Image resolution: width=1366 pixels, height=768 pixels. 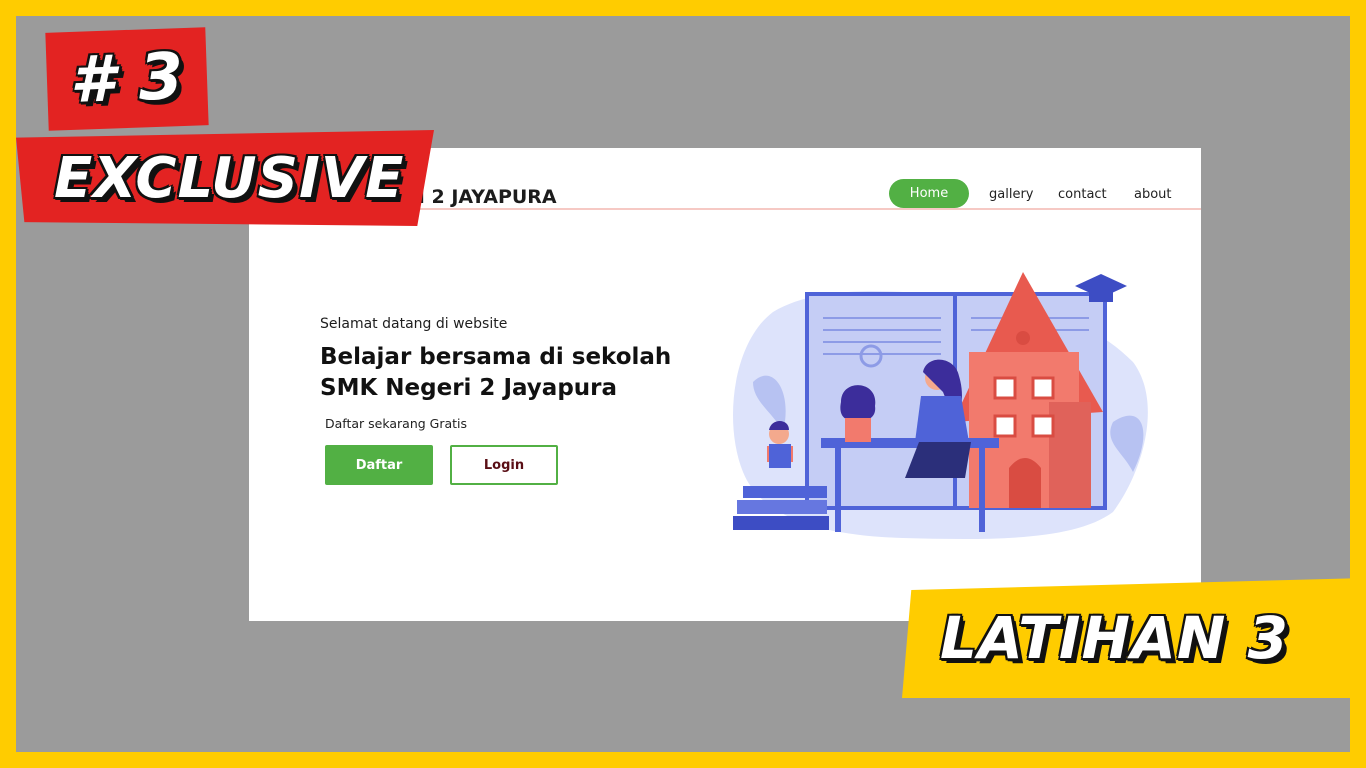 I want to click on nav-home-link: Home, so click(x=929, y=193).